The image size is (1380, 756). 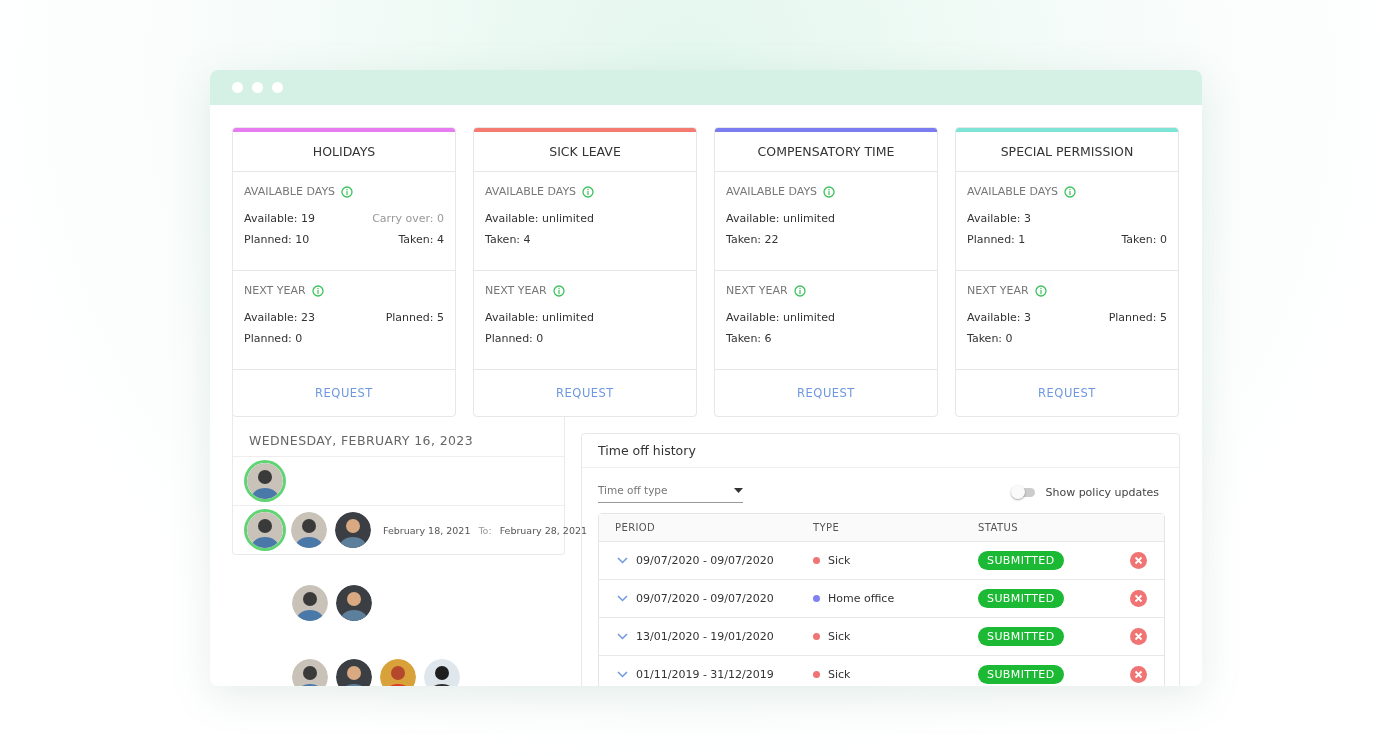 What do you see at coordinates (277, 239) in the screenshot?
I see `stat-text: Planned: 10` at bounding box center [277, 239].